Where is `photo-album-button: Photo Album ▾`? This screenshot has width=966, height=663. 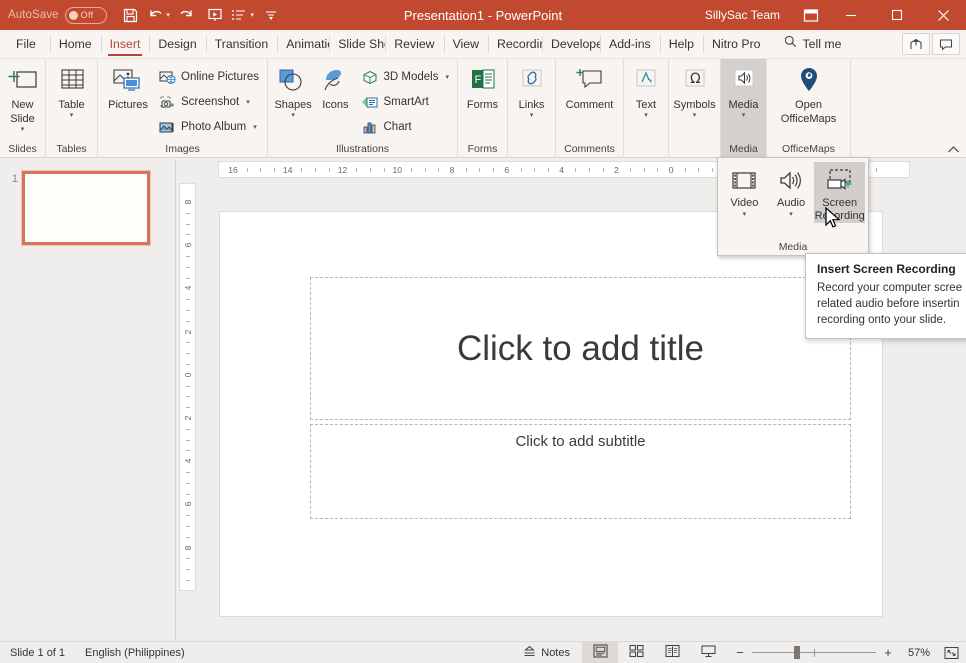 photo-album-button: Photo Album ▾ is located at coordinates (208, 127).